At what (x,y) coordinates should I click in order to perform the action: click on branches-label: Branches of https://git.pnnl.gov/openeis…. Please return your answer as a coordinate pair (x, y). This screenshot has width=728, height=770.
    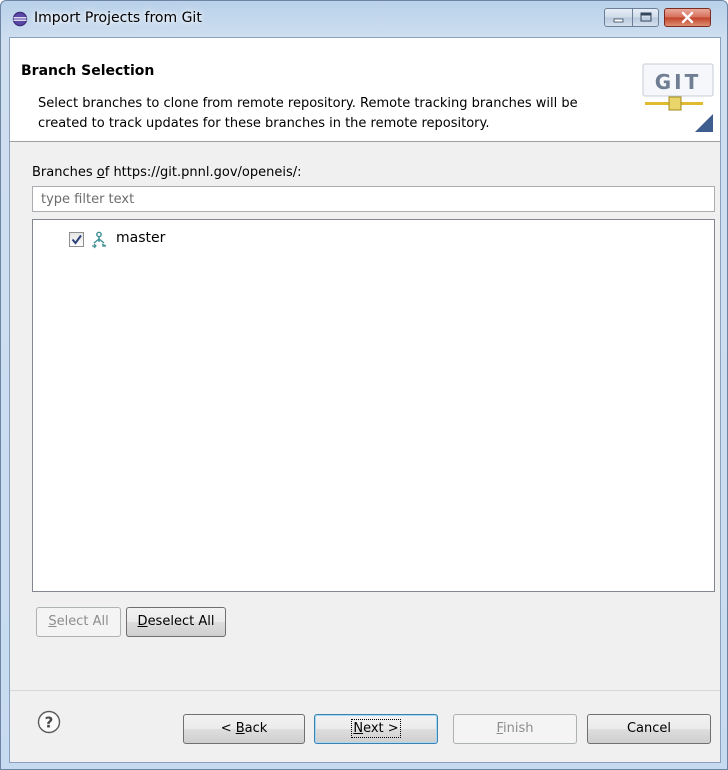
    Looking at the image, I should click on (167, 172).